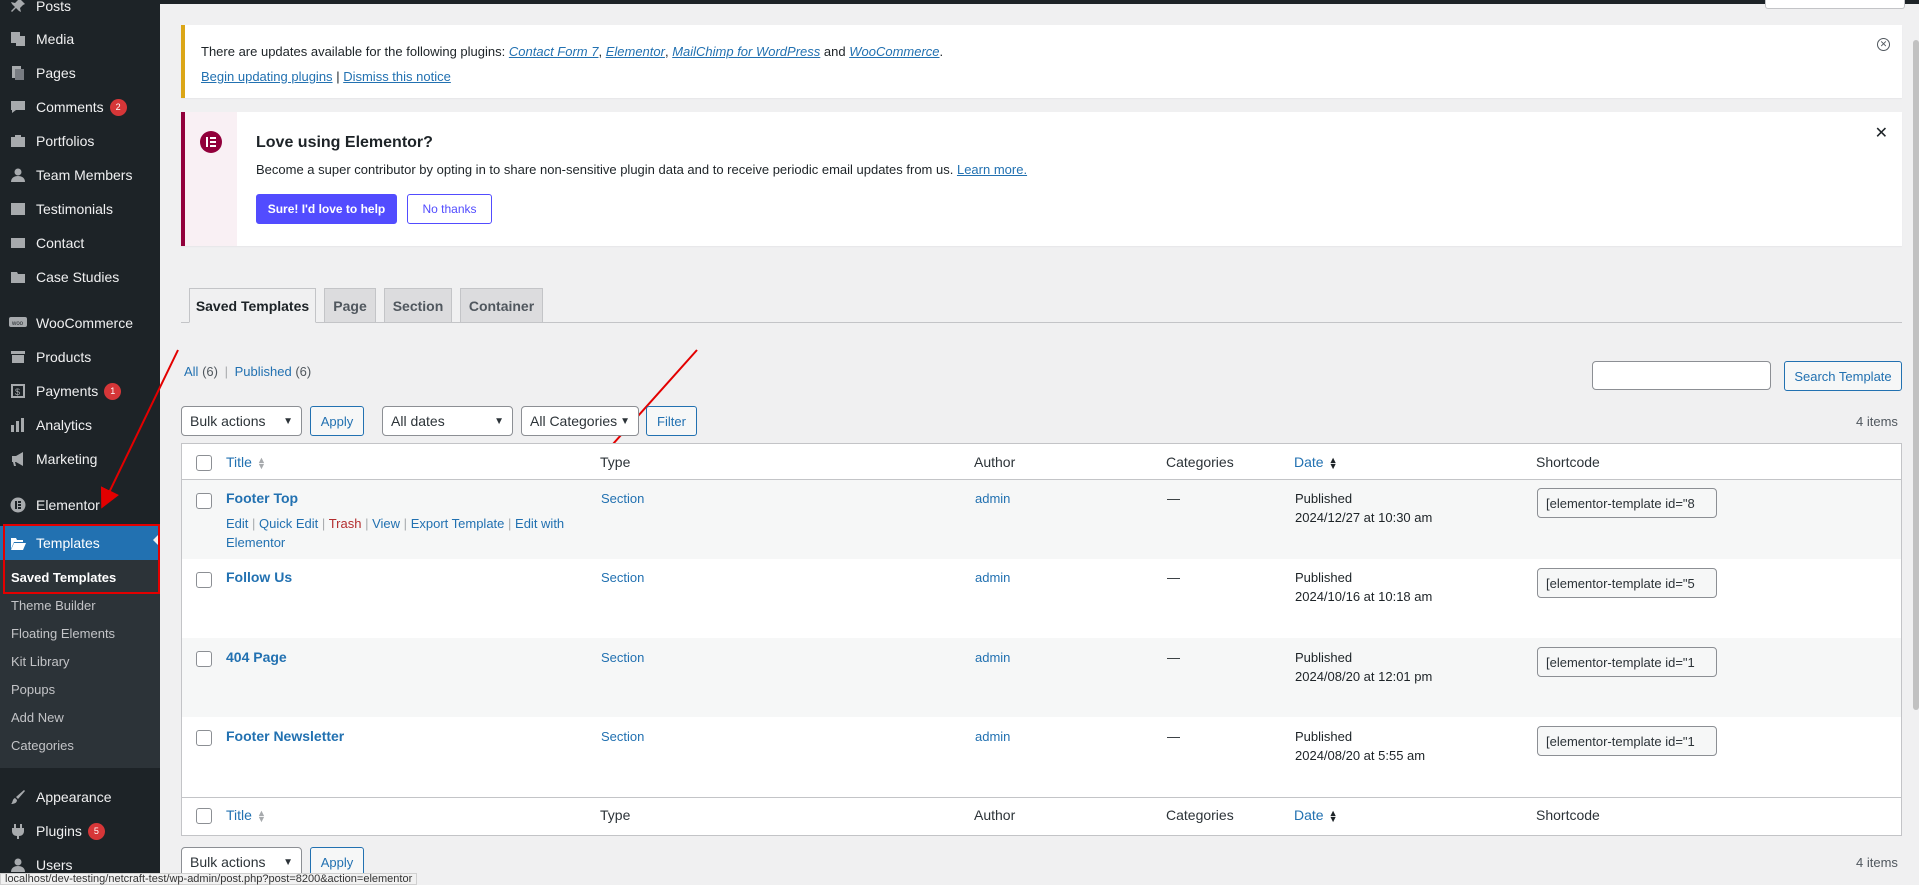 The height and width of the screenshot is (885, 1919). Describe the element at coordinates (239, 462) in the screenshot. I see `column-title-label: Title` at that location.